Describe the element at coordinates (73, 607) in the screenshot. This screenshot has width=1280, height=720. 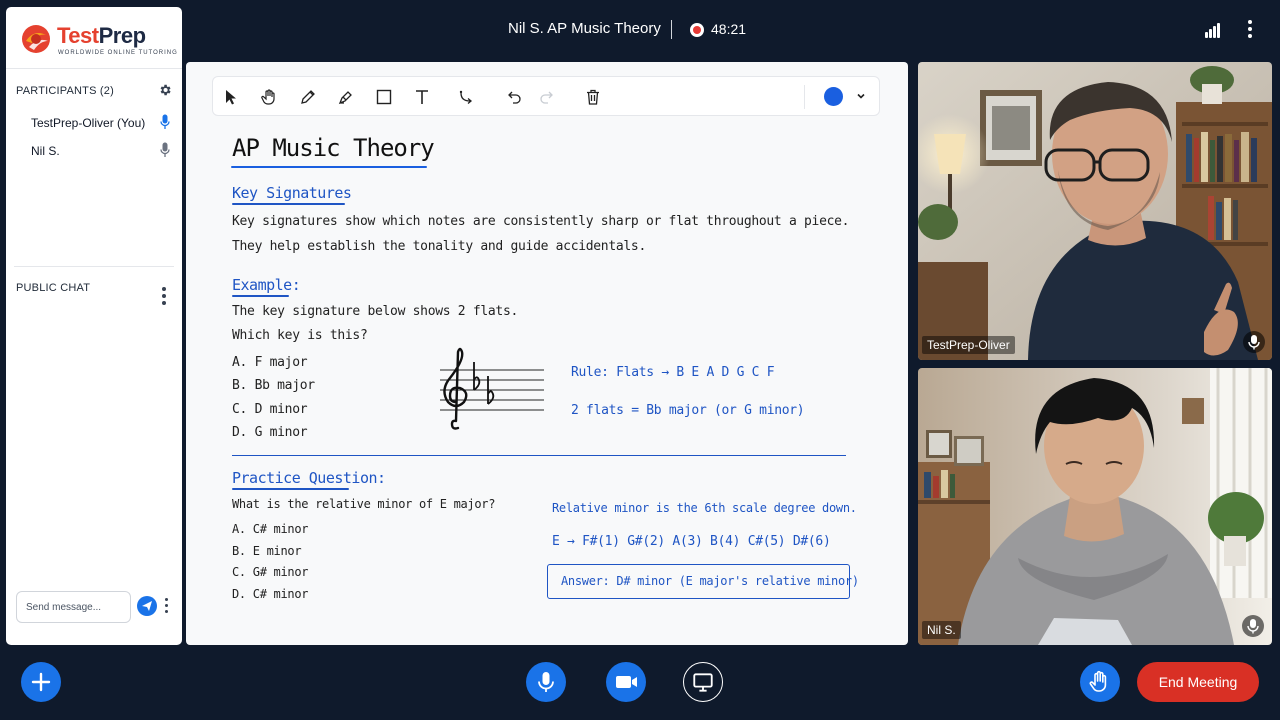
I see `chat-message-input` at that location.